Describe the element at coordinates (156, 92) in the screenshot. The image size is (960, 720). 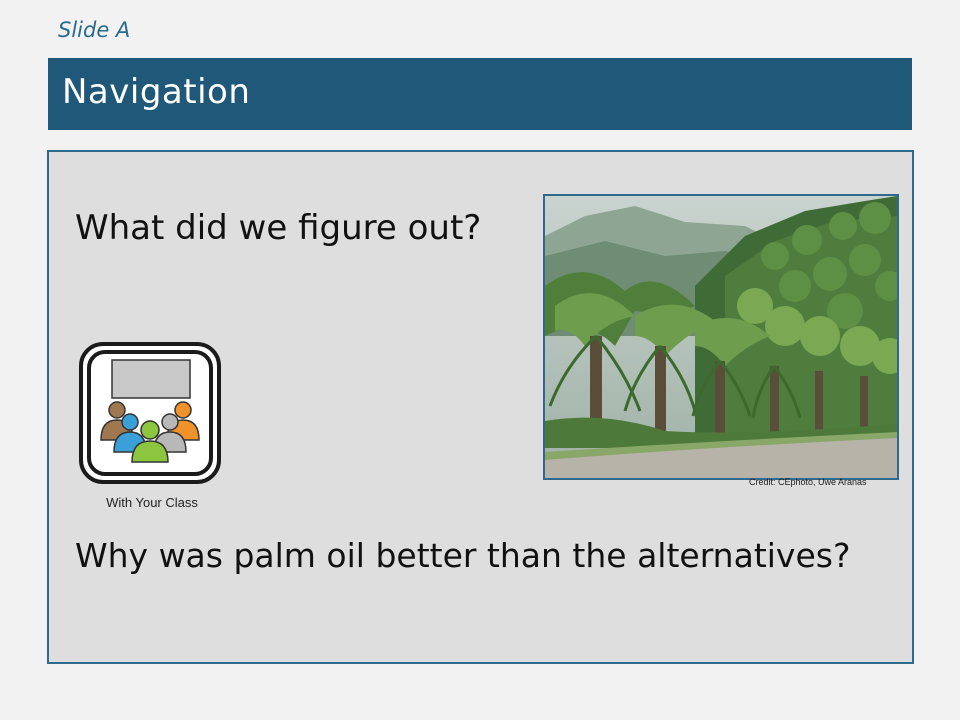
I see `slide-title: Navigation` at that location.